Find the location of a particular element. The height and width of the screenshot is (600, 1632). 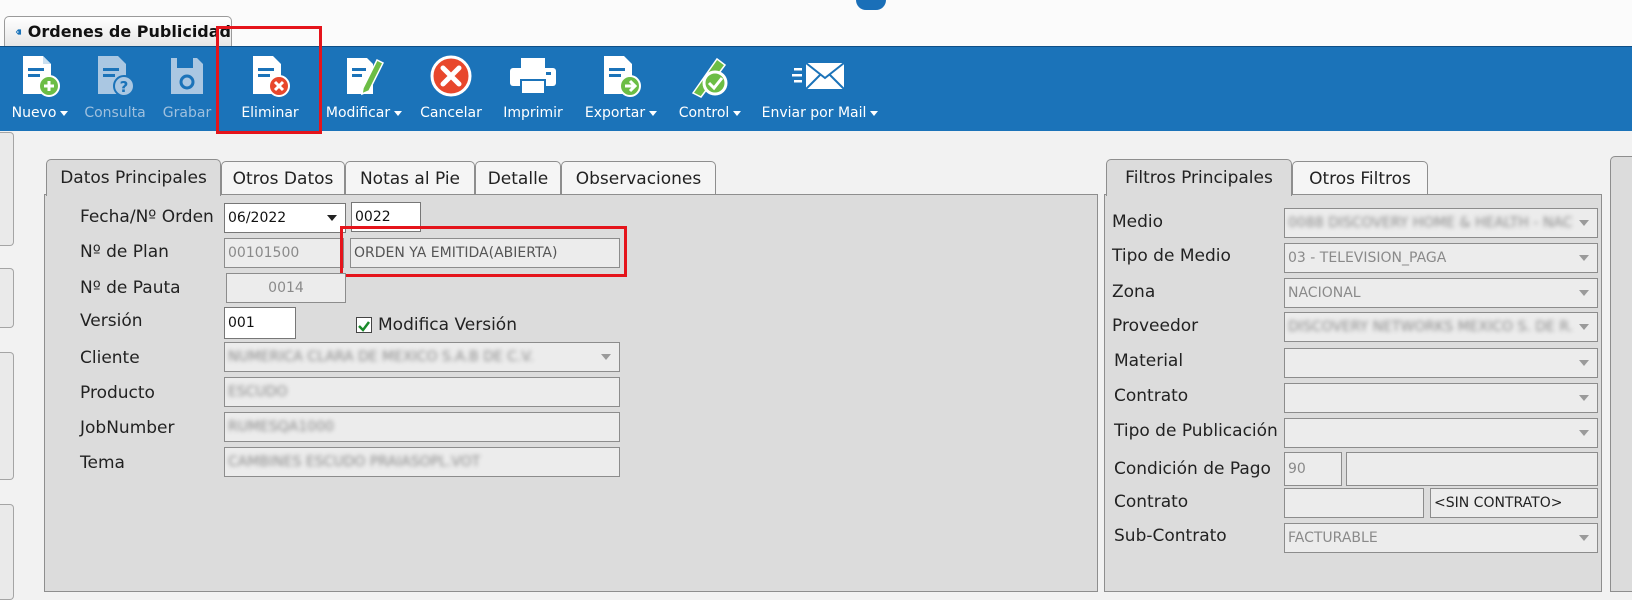

tab-label: Observaciones is located at coordinates (638, 178).